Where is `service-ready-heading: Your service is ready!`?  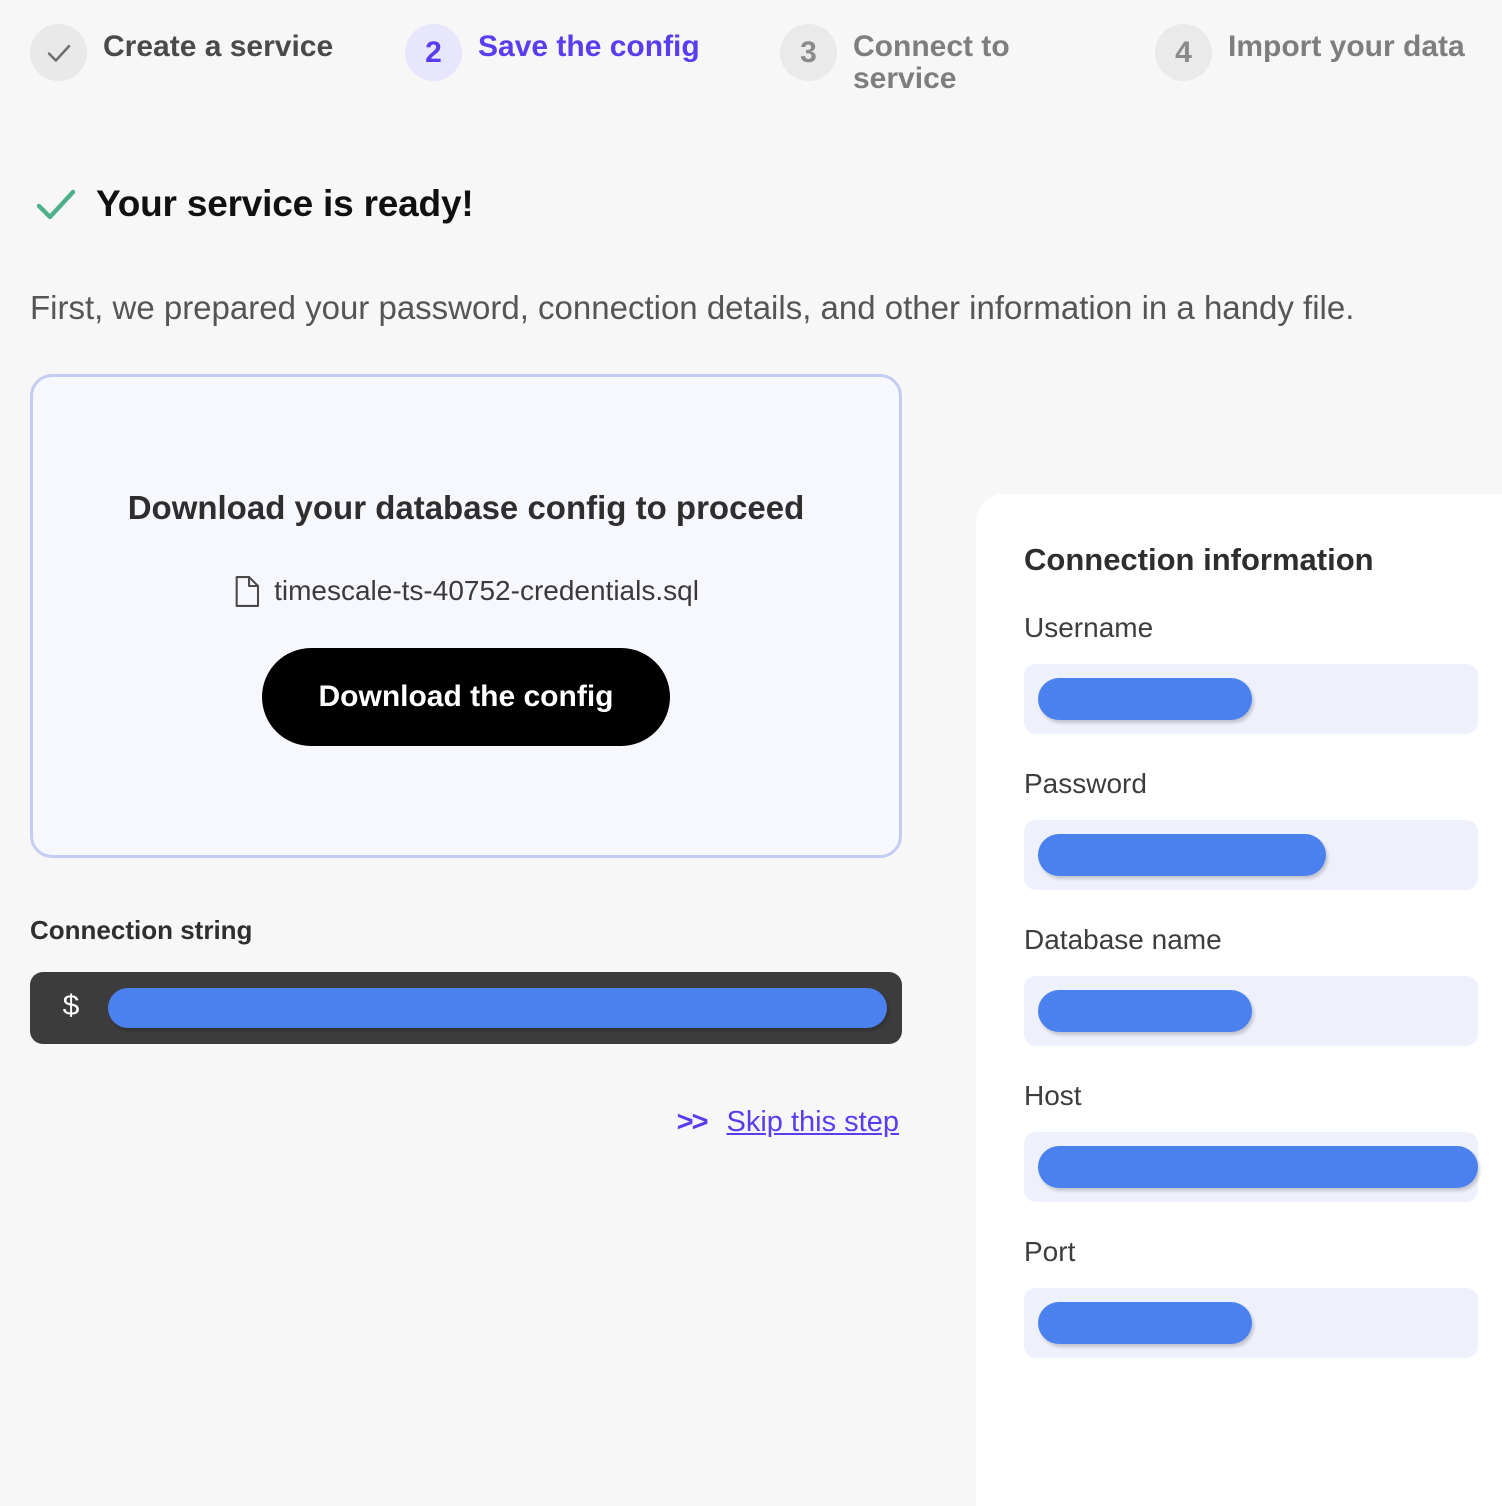
service-ready-heading: Your service is ready! is located at coordinates (767, 204).